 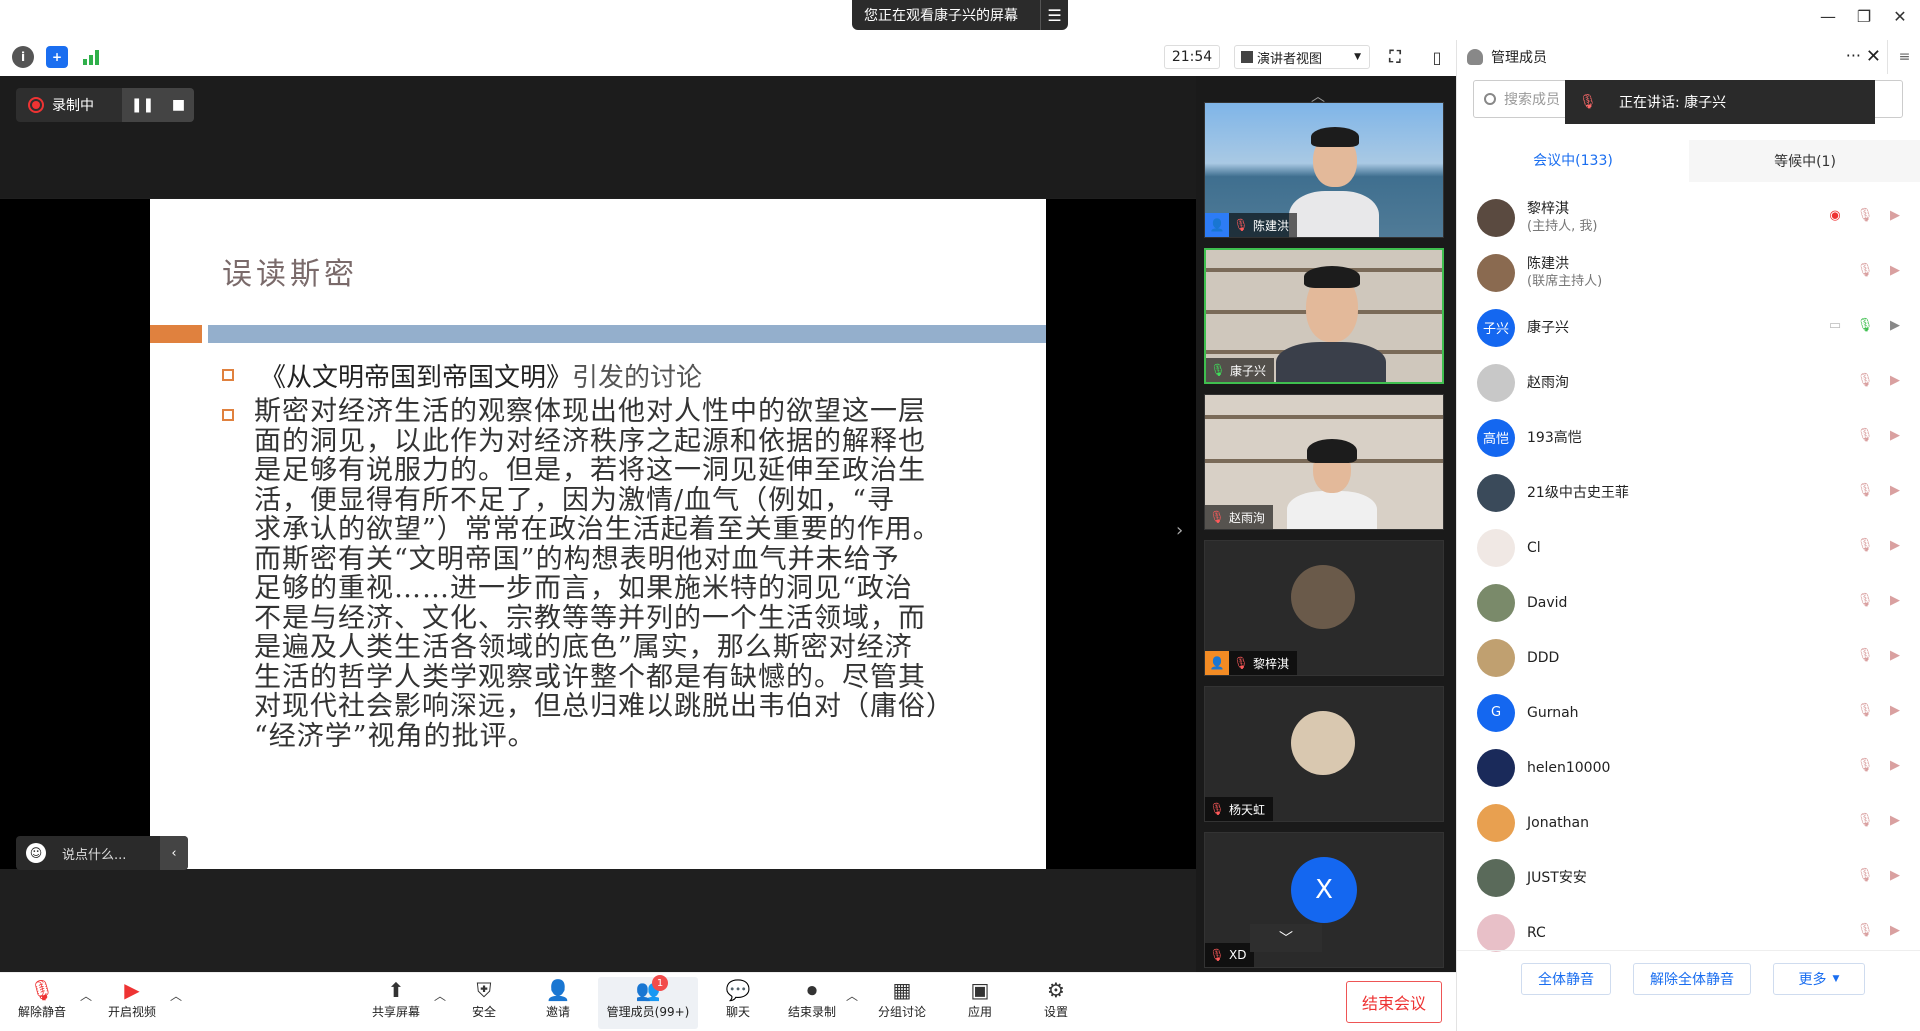 What do you see at coordinates (23, 57) in the screenshot?
I see `info-icon: i` at bounding box center [23, 57].